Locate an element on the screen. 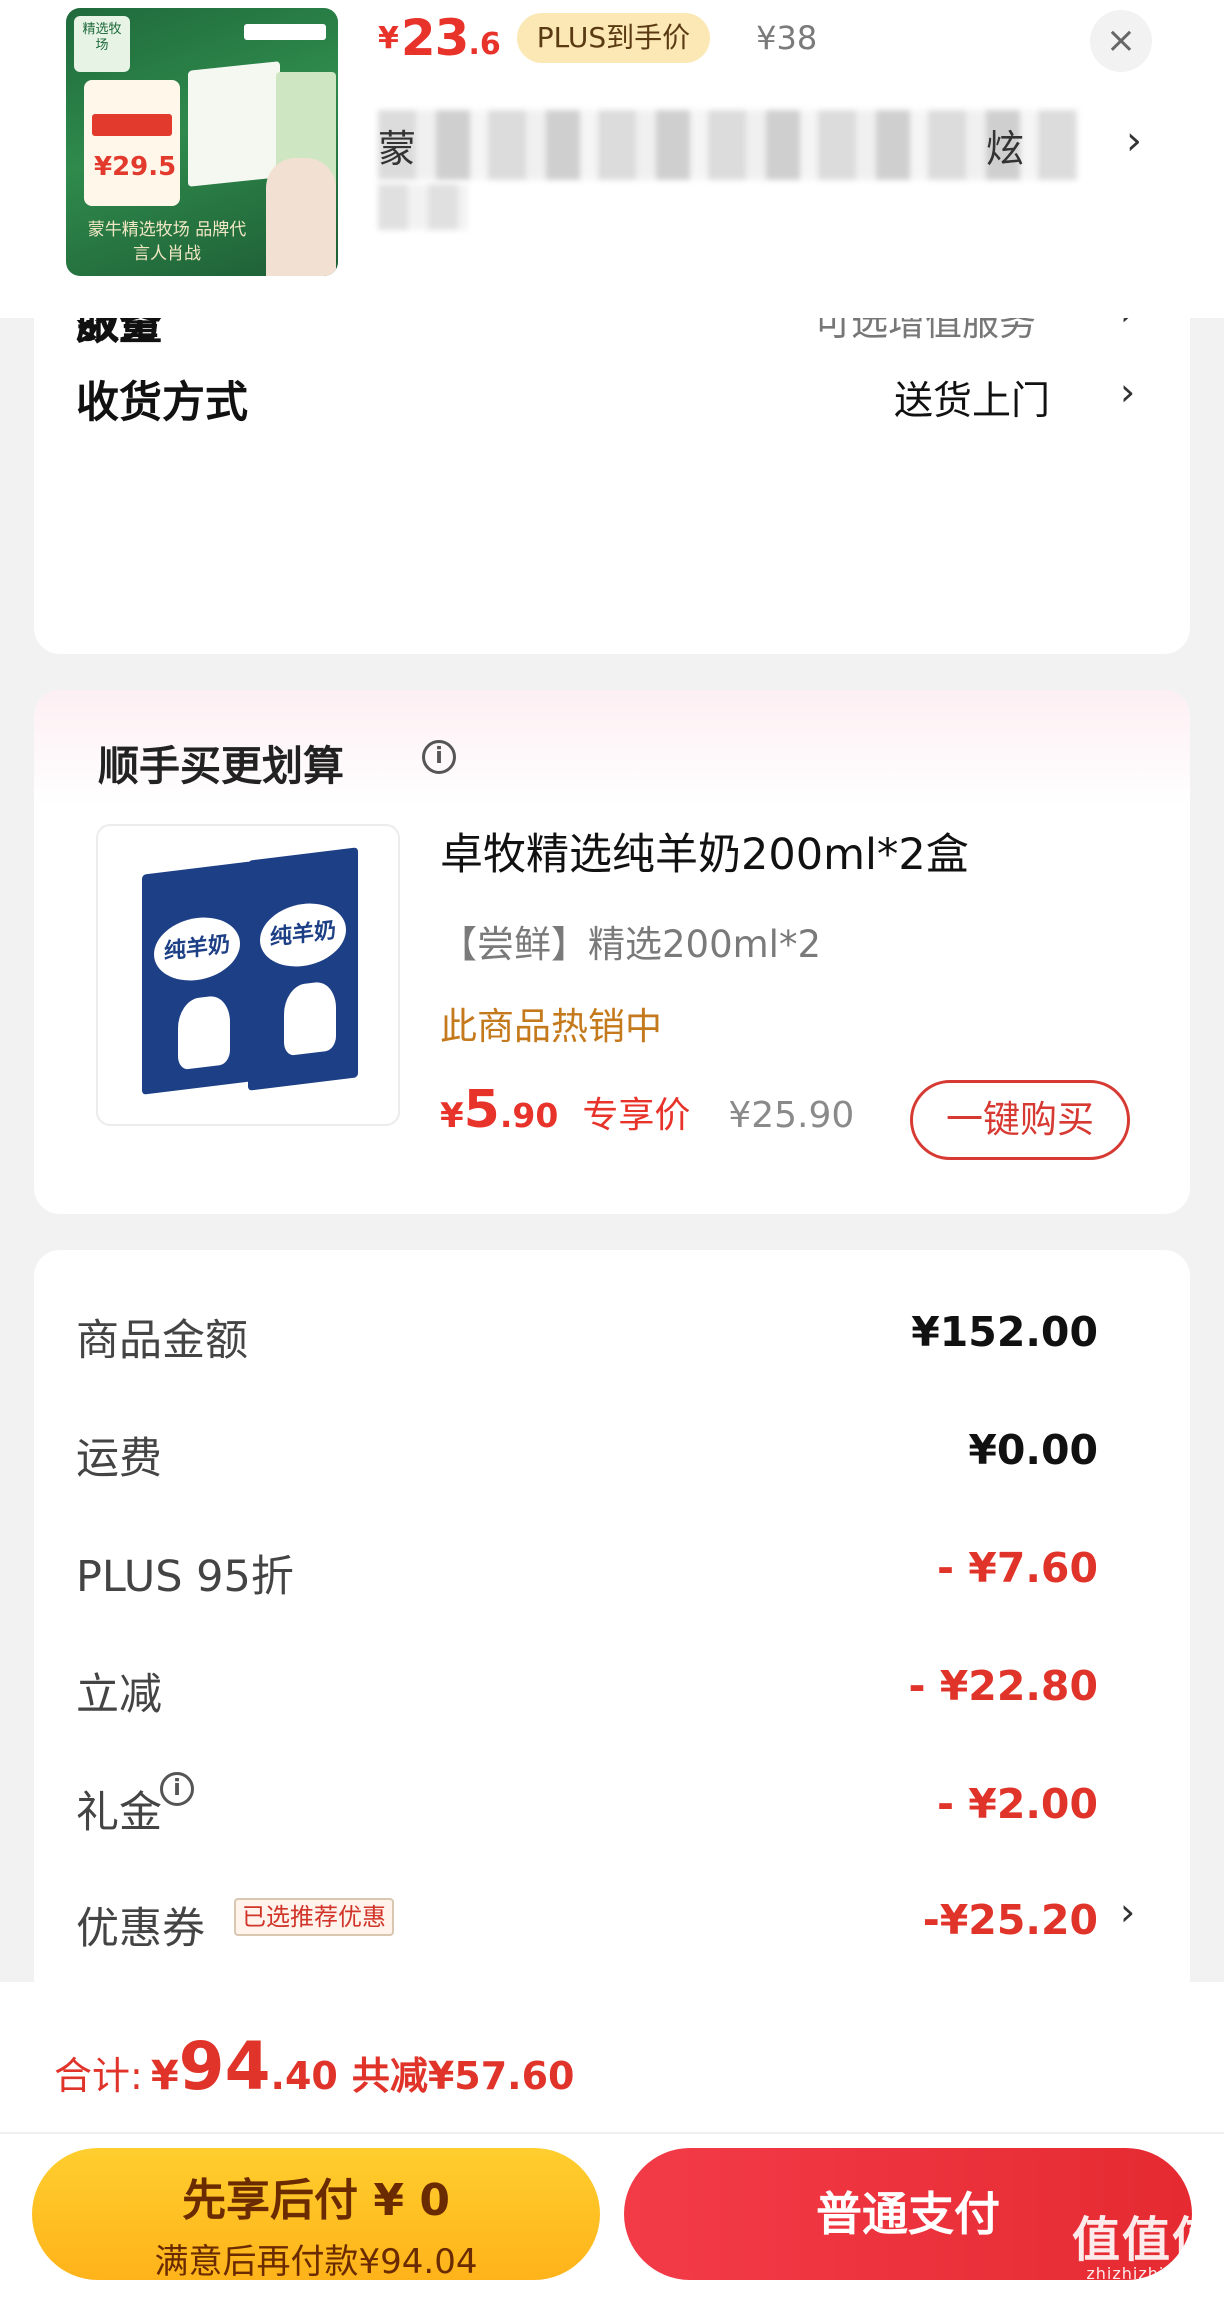  watermark-url: zhizhizhi.com is located at coordinates (1147, 2273).